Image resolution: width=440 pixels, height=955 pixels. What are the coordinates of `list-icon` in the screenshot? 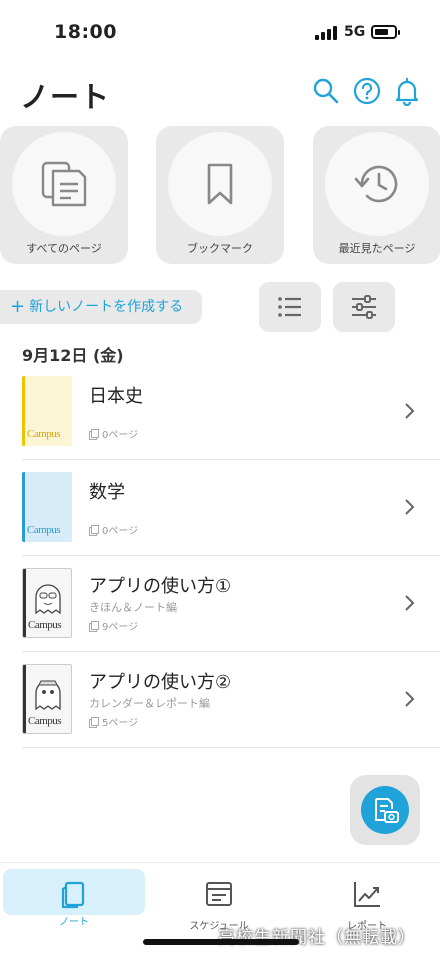 It's located at (289, 307).